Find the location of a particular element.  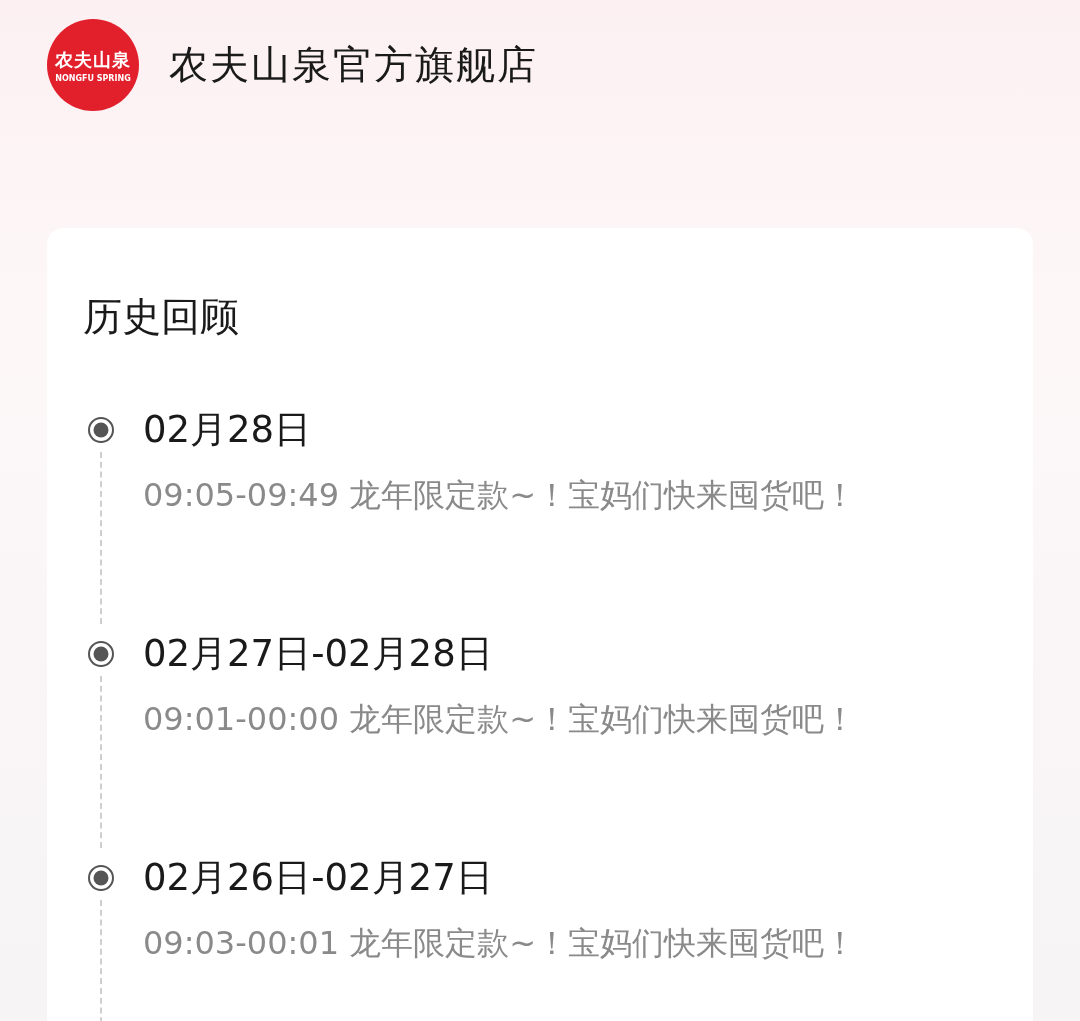

entry-date: 02月26日-02月27日 is located at coordinates (318, 878).